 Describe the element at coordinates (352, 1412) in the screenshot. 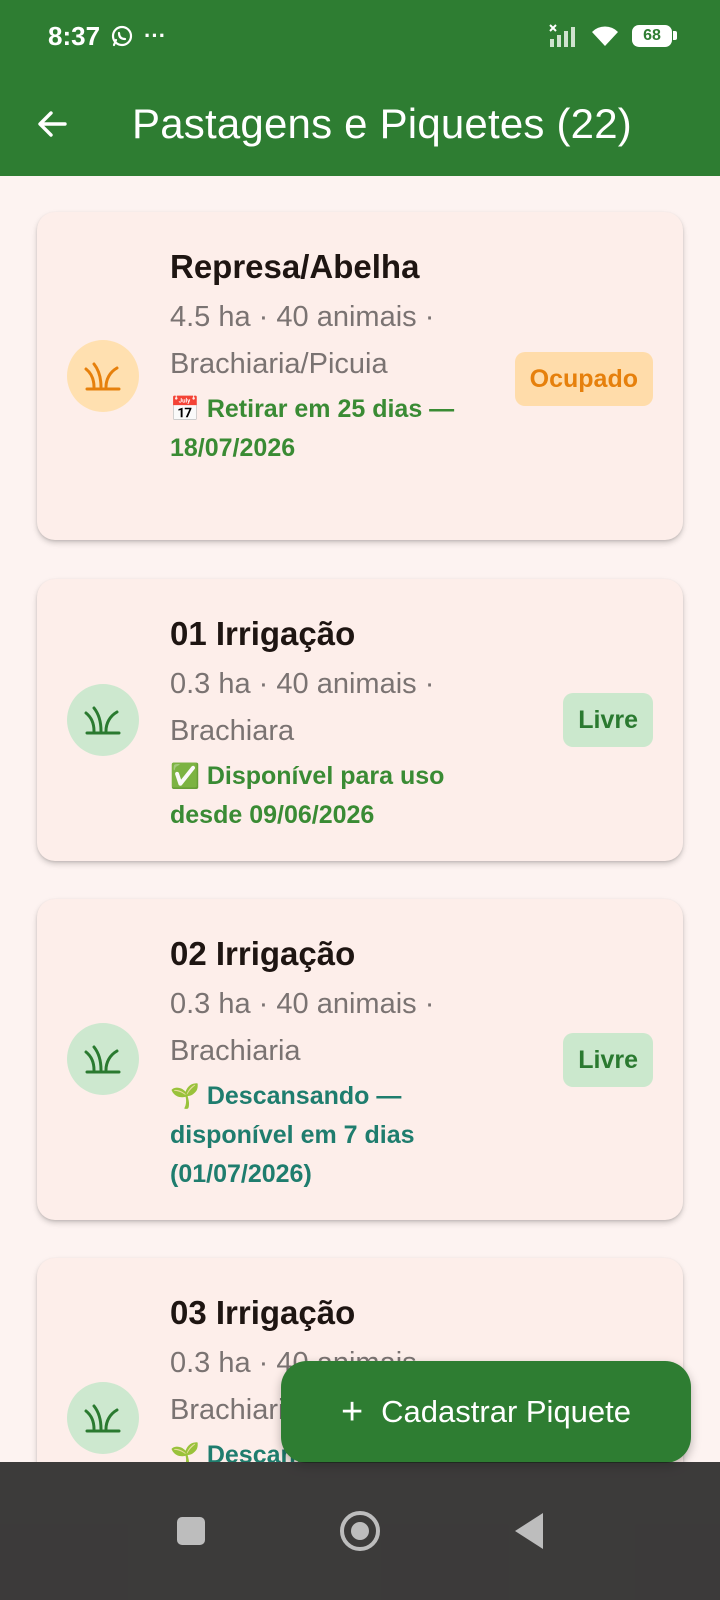

I see `plus-icon: +` at that location.